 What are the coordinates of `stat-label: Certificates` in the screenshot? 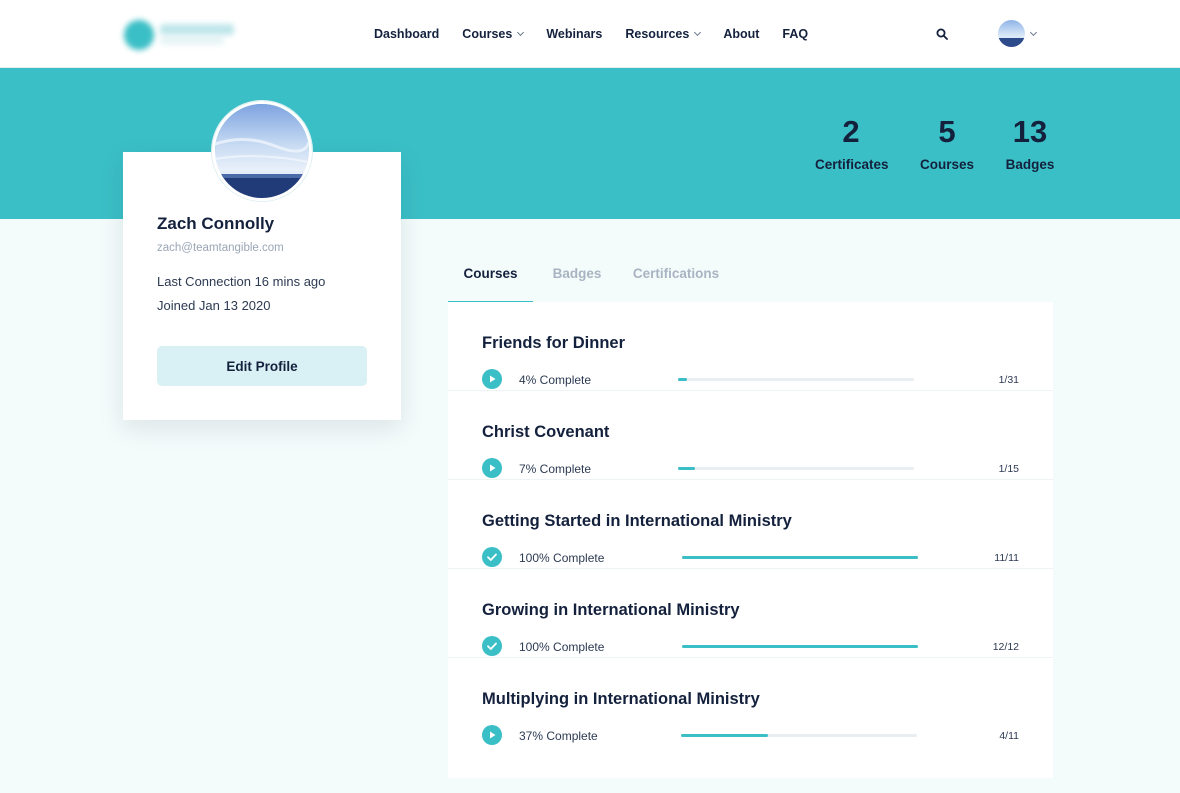 It's located at (852, 164).